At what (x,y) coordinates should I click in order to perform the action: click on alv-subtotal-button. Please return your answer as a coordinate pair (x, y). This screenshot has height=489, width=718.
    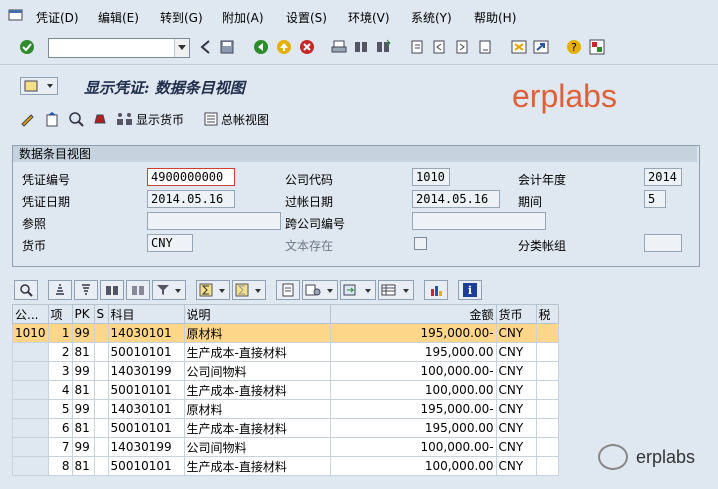
    Looking at the image, I should click on (249, 290).